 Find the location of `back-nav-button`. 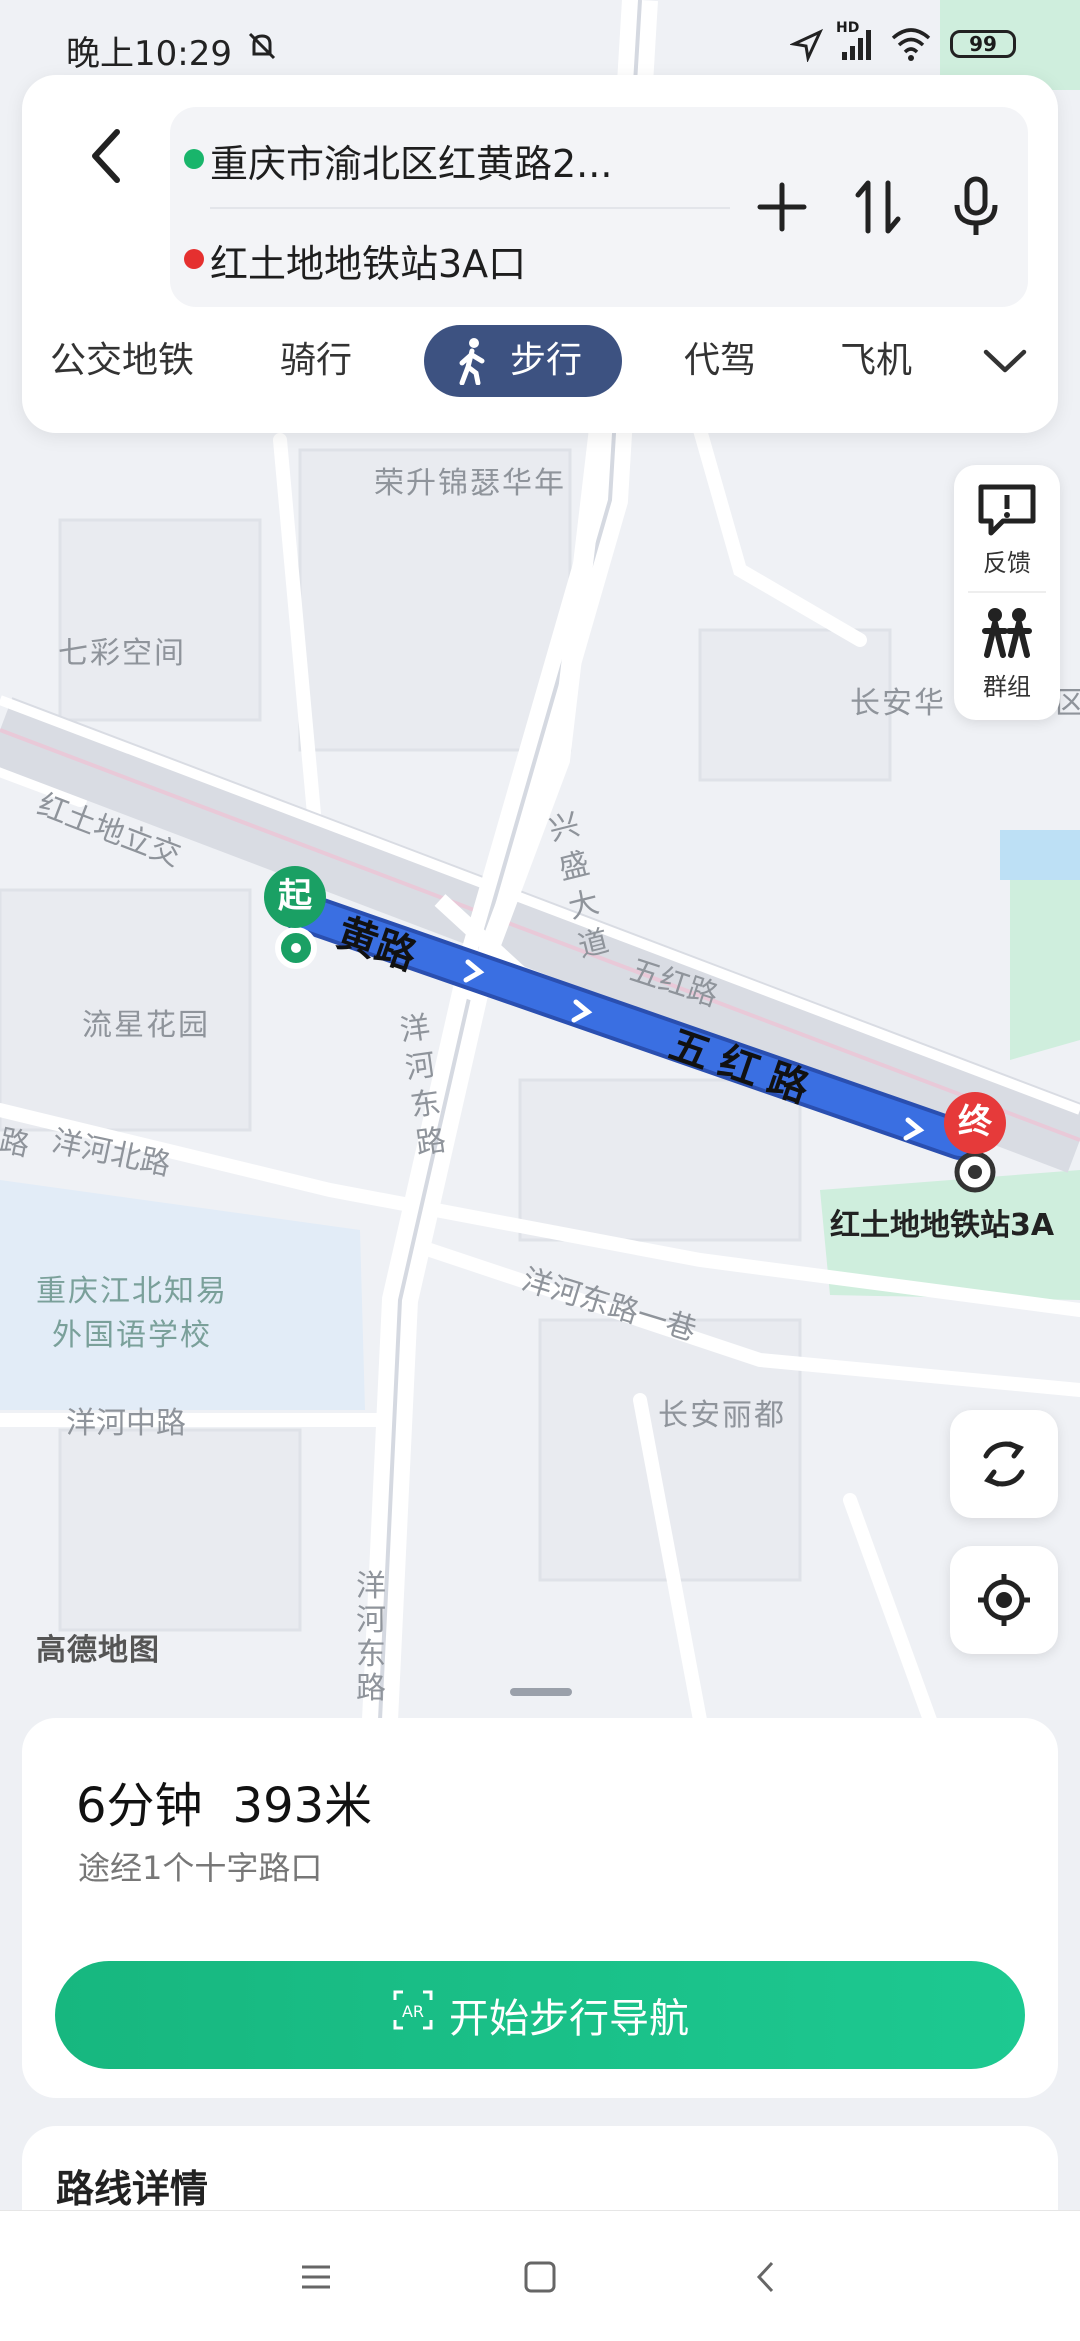

back-nav-button is located at coordinates (766, 2277).